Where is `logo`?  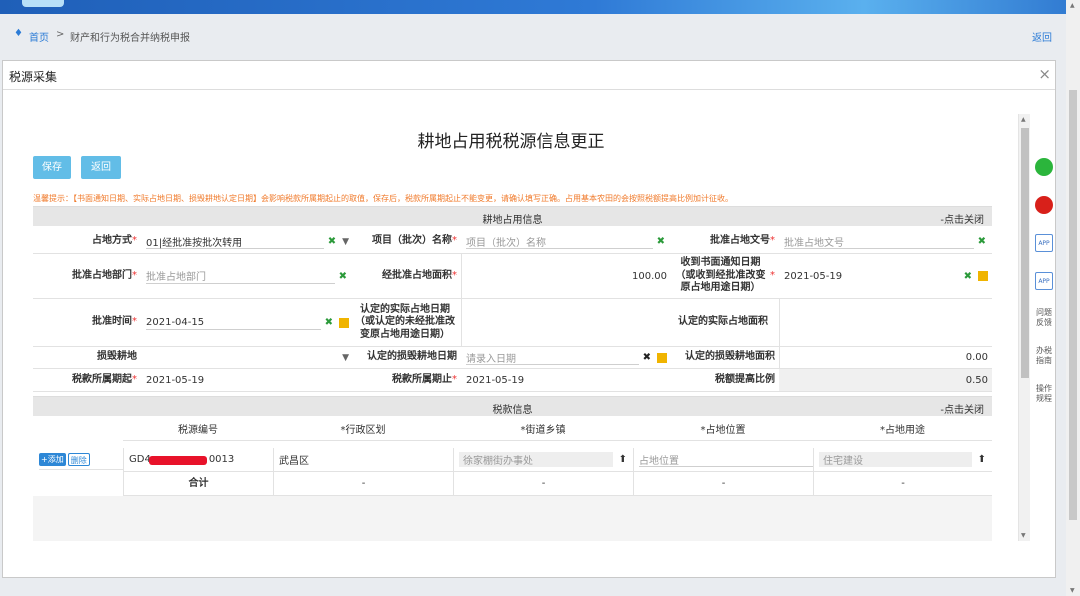 logo is located at coordinates (43, 3).